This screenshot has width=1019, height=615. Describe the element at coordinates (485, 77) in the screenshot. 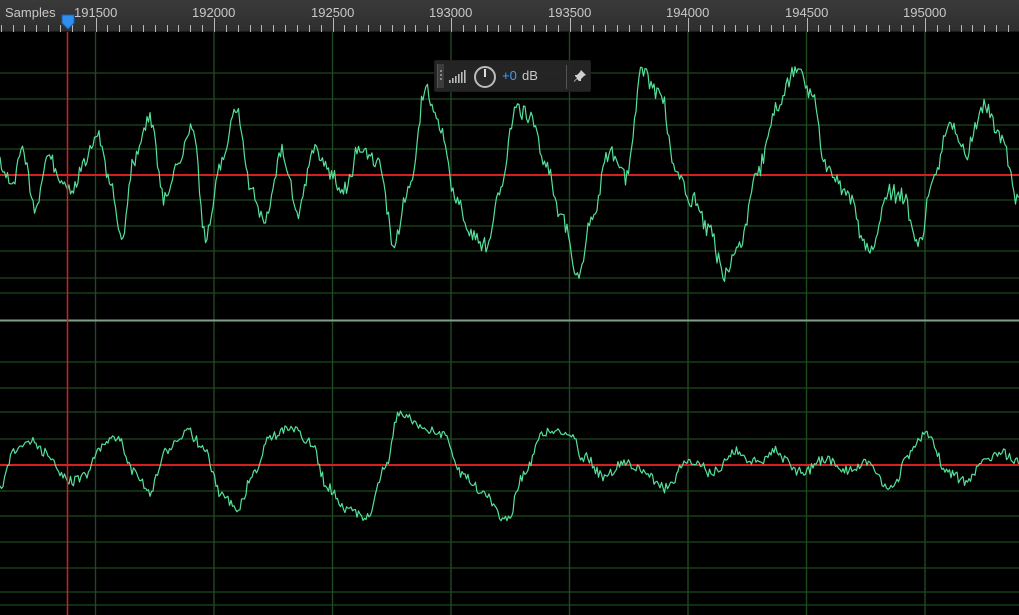

I see `volume-knob-icon` at that location.